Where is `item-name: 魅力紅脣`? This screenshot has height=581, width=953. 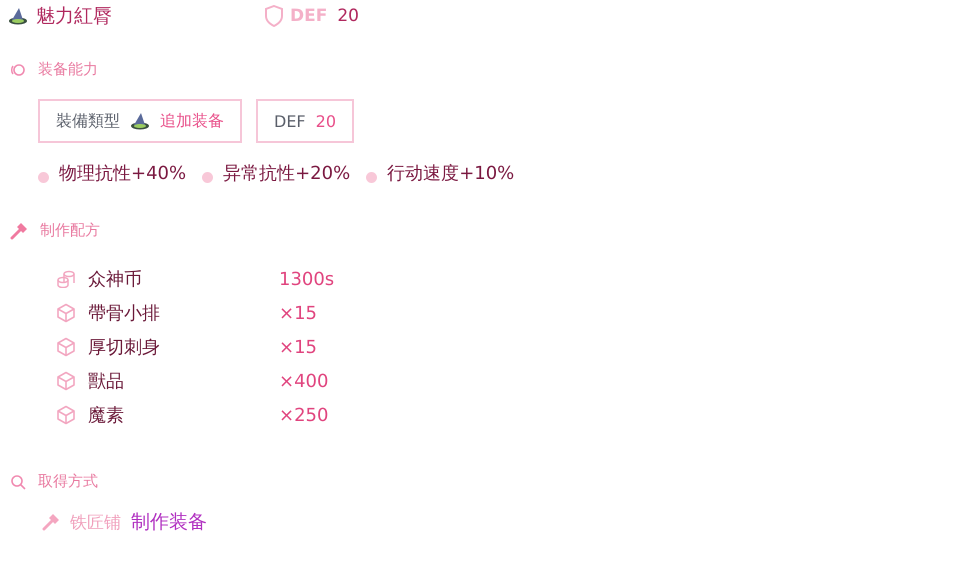 item-name: 魅力紅脣 is located at coordinates (74, 16).